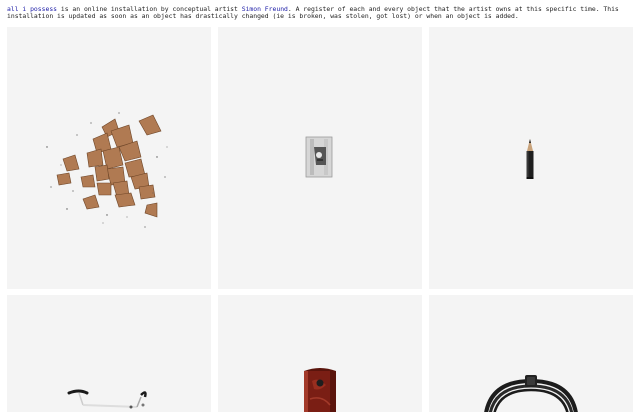 This screenshot has width=640, height=412. Describe the element at coordinates (109, 353) in the screenshot. I see `object-tile-bicycle` at that location.